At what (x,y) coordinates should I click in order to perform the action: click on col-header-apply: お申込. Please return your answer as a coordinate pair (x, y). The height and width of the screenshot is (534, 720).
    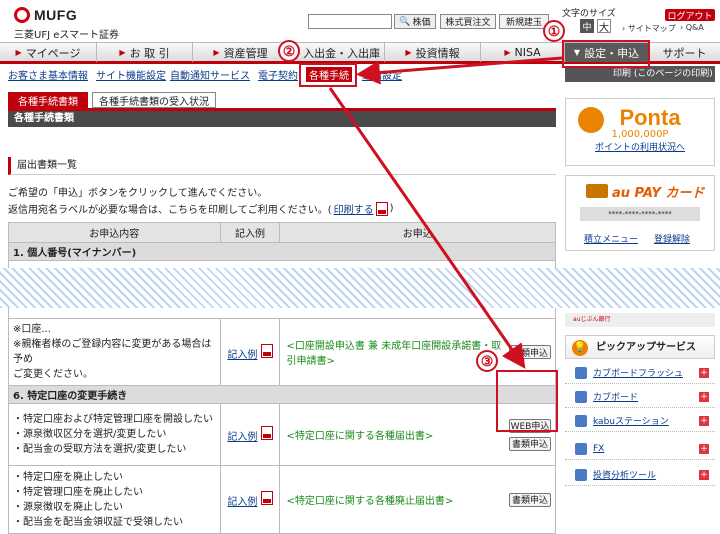
    Looking at the image, I should click on (417, 232).